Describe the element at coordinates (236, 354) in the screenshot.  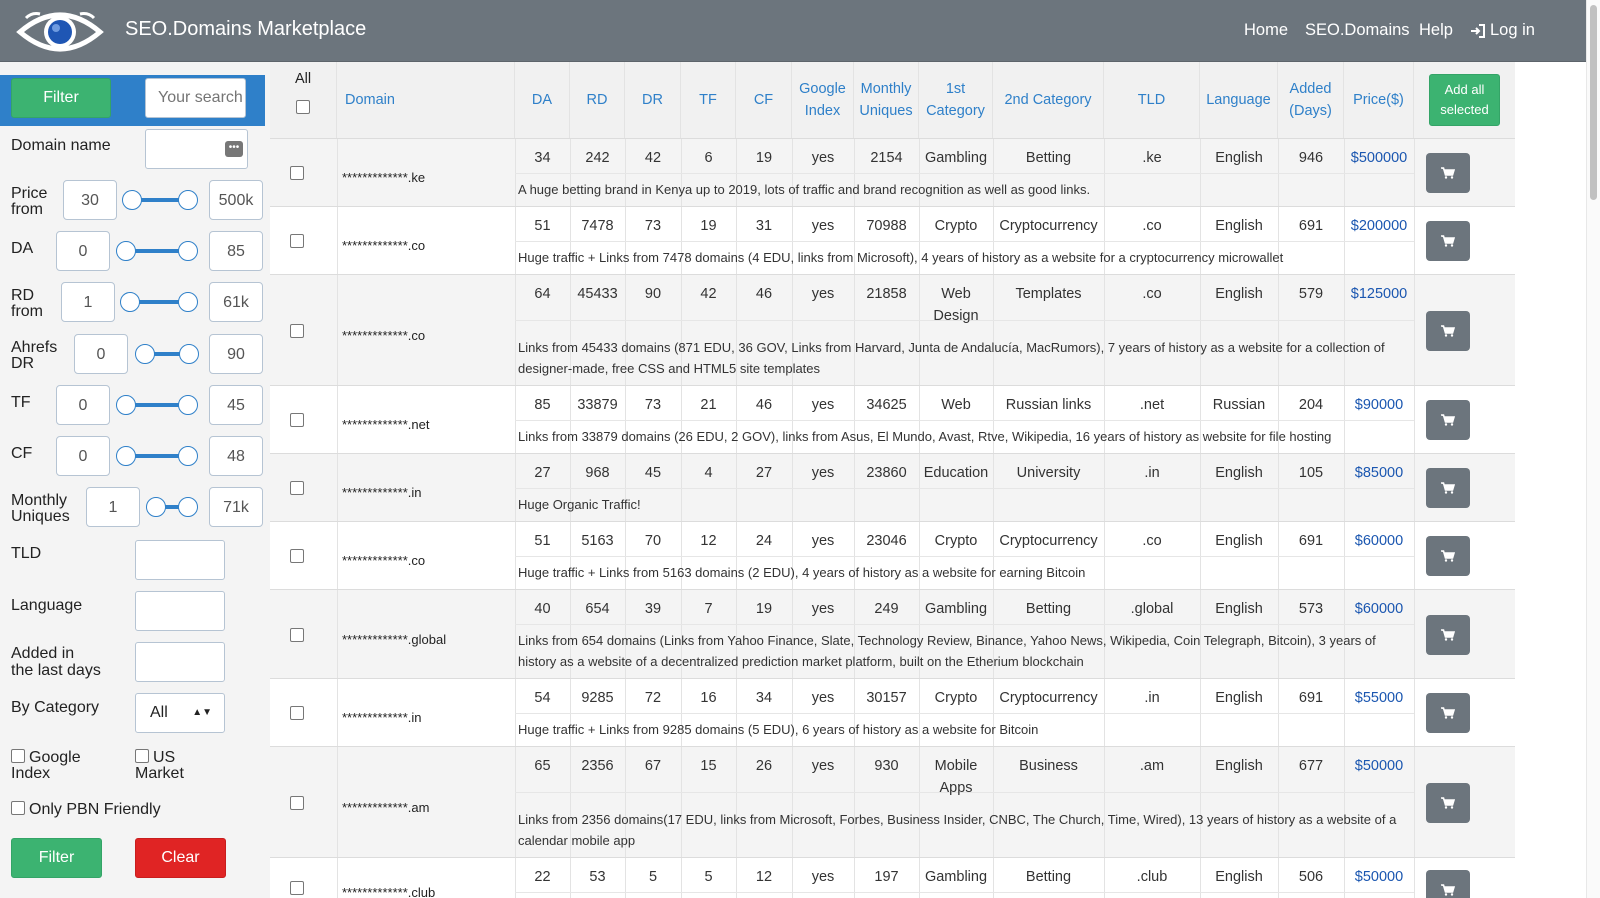
I see `range-max-input-3: 90` at that location.